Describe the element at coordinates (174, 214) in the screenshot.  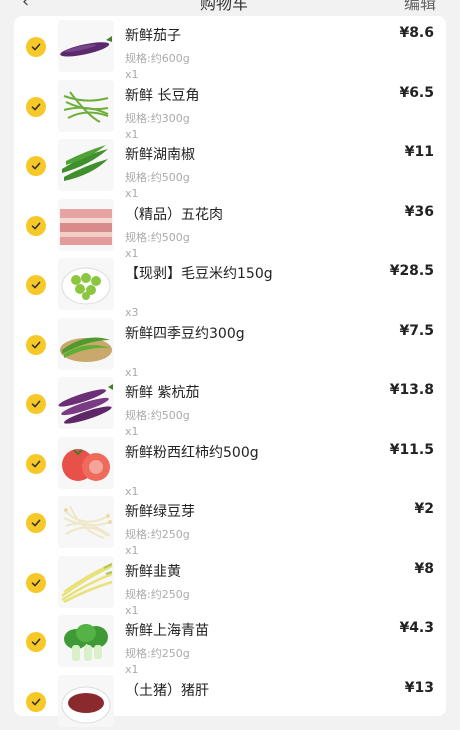
I see `product-name: （精品）五花肉` at that location.